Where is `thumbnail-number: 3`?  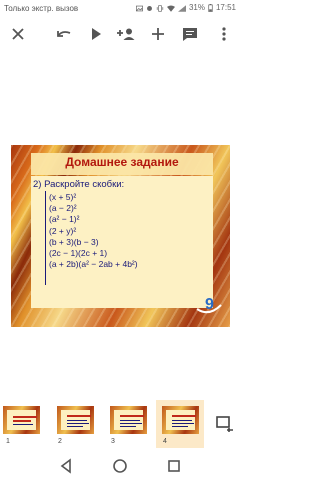 thumbnail-number: 3 is located at coordinates (113, 441).